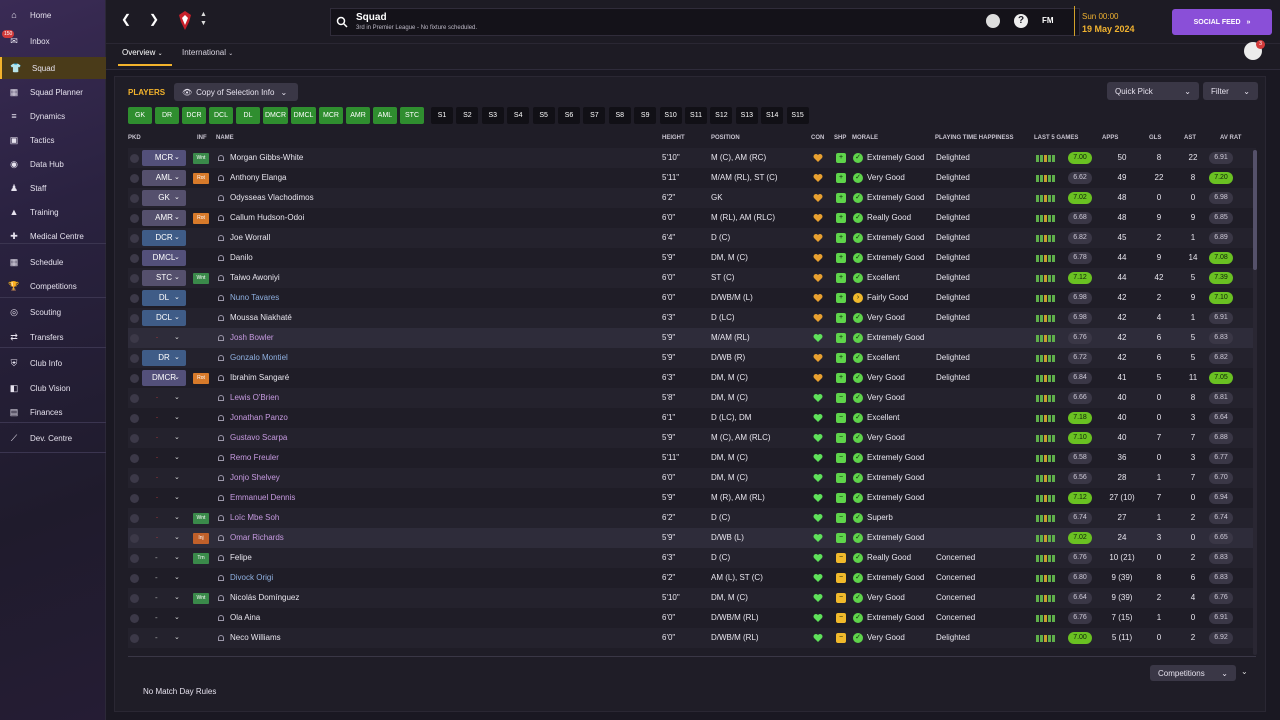 The height and width of the screenshot is (720, 1280). Describe the element at coordinates (202, 138) in the screenshot. I see `col-inf: INF` at that location.